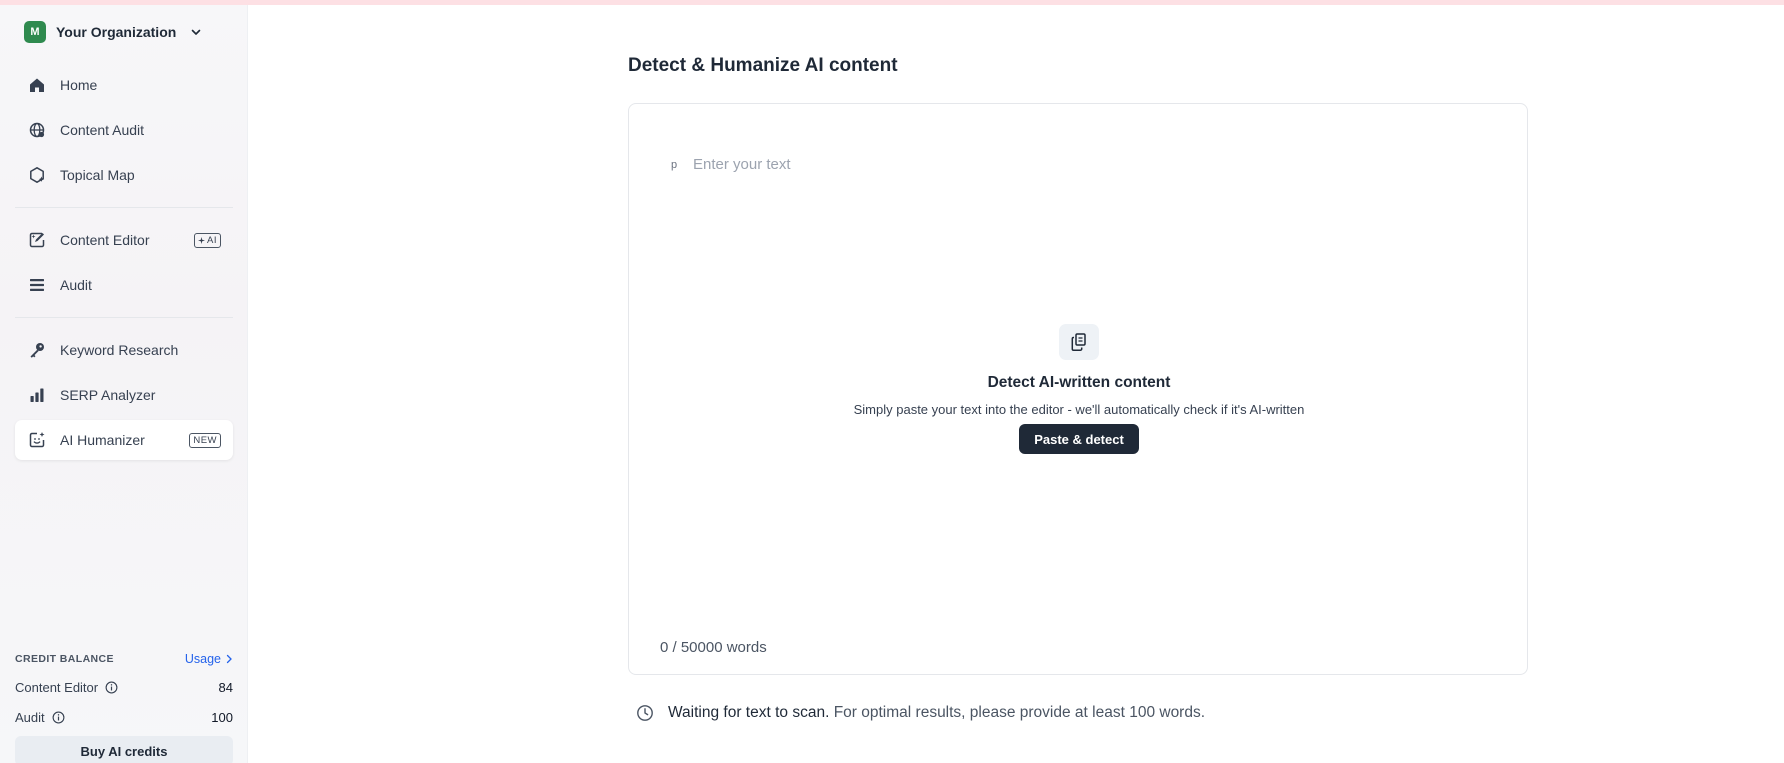  I want to click on humanizer-icon, so click(37, 440).